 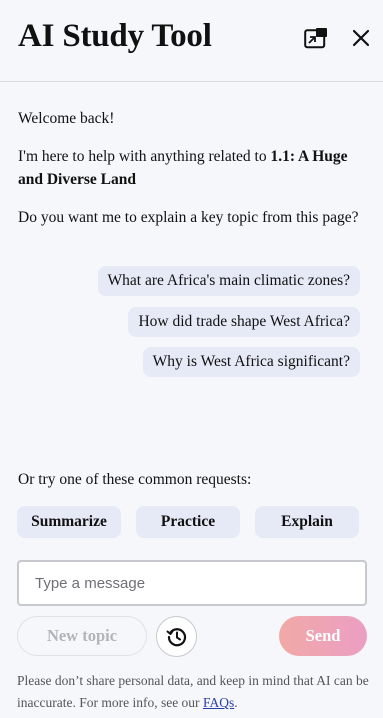 I want to click on suggestion-climatic-zones: What are Africa's main climatic zones?, so click(x=228, y=281).